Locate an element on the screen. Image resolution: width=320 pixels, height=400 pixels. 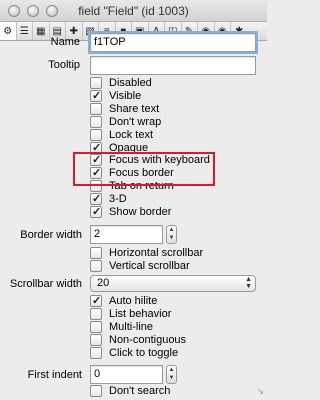
share-text-checkbox is located at coordinates (96, 108).